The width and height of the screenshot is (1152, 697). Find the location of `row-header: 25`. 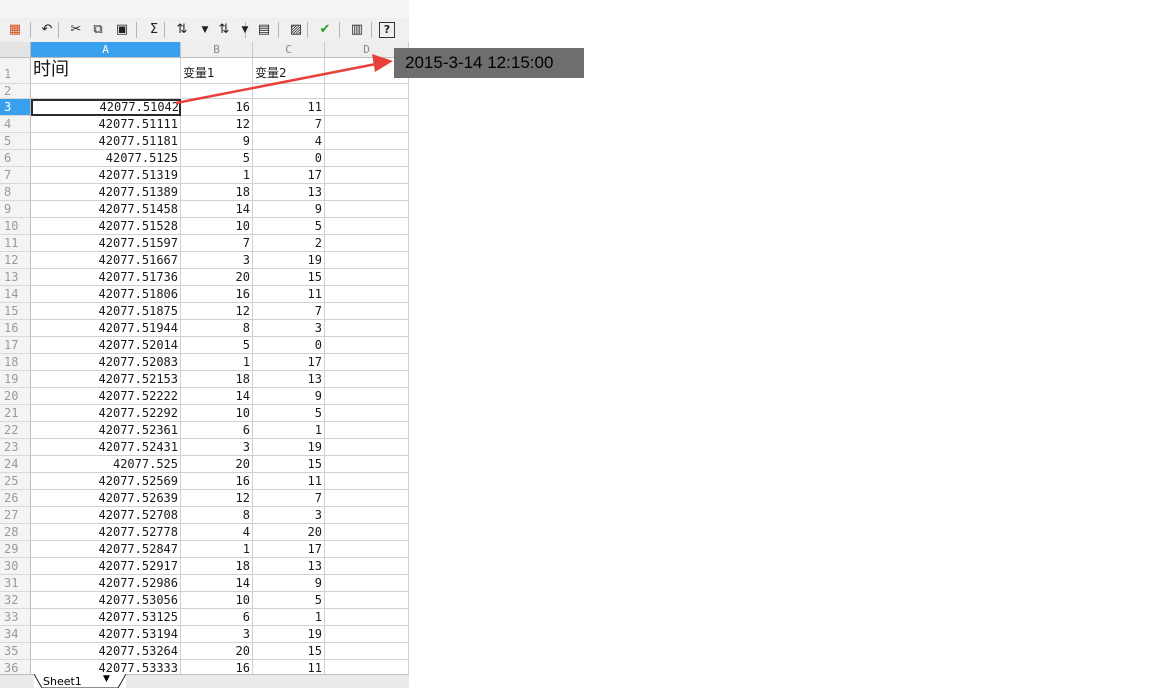

row-header: 25 is located at coordinates (15, 481).